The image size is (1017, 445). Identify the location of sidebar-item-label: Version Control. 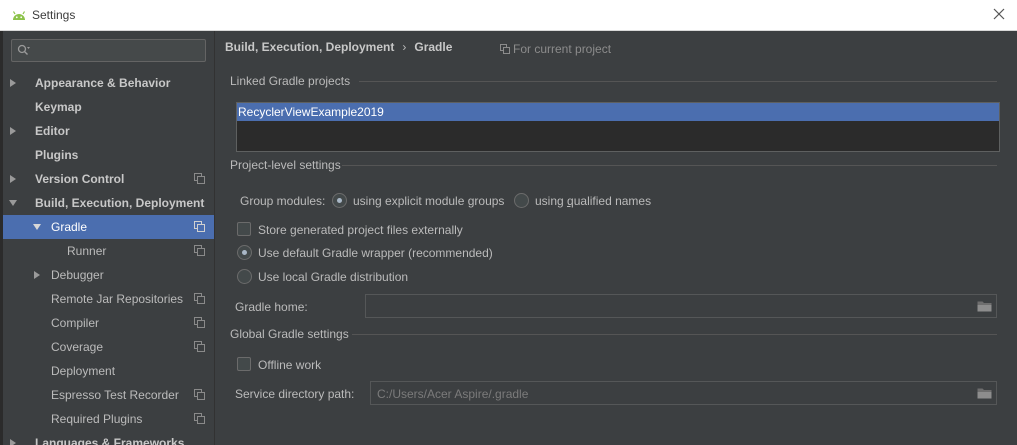
(80, 179).